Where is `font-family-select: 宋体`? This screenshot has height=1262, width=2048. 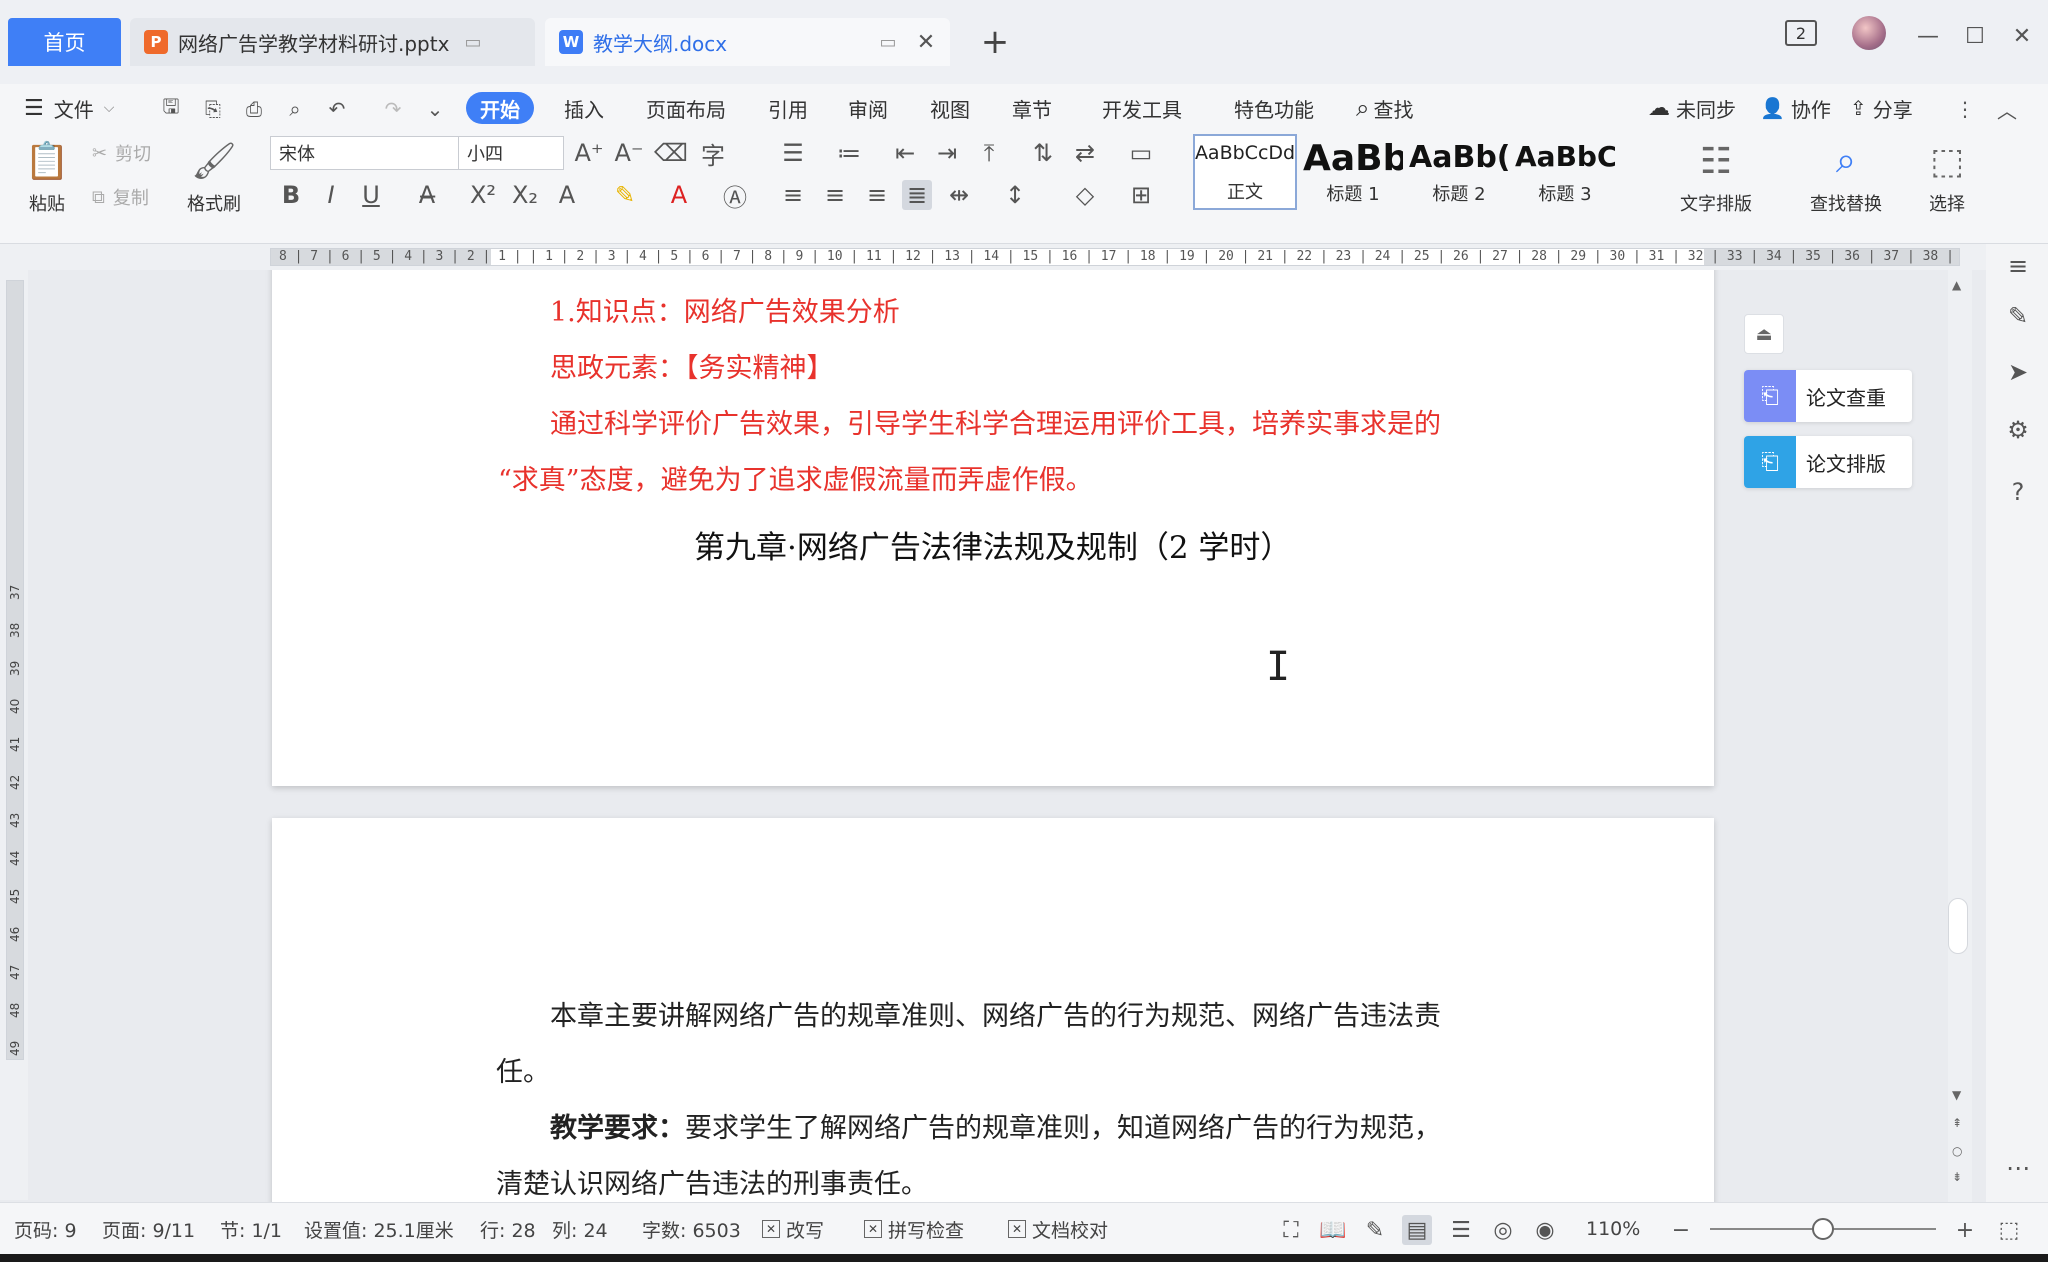 font-family-select: 宋体 is located at coordinates (365, 153).